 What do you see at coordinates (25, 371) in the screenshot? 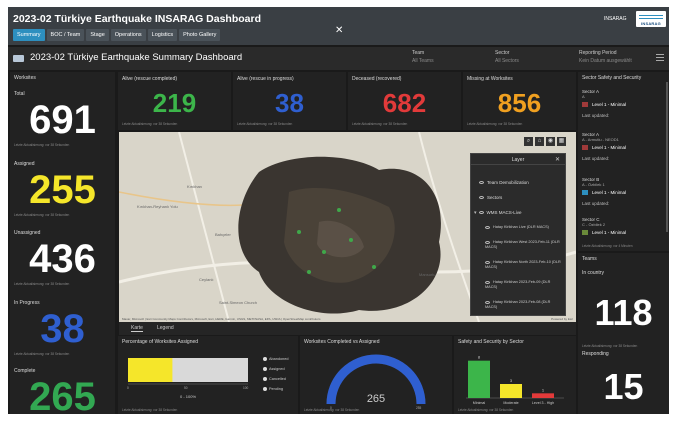
I see `worksites-complete-label: Complete` at bounding box center [25, 371].